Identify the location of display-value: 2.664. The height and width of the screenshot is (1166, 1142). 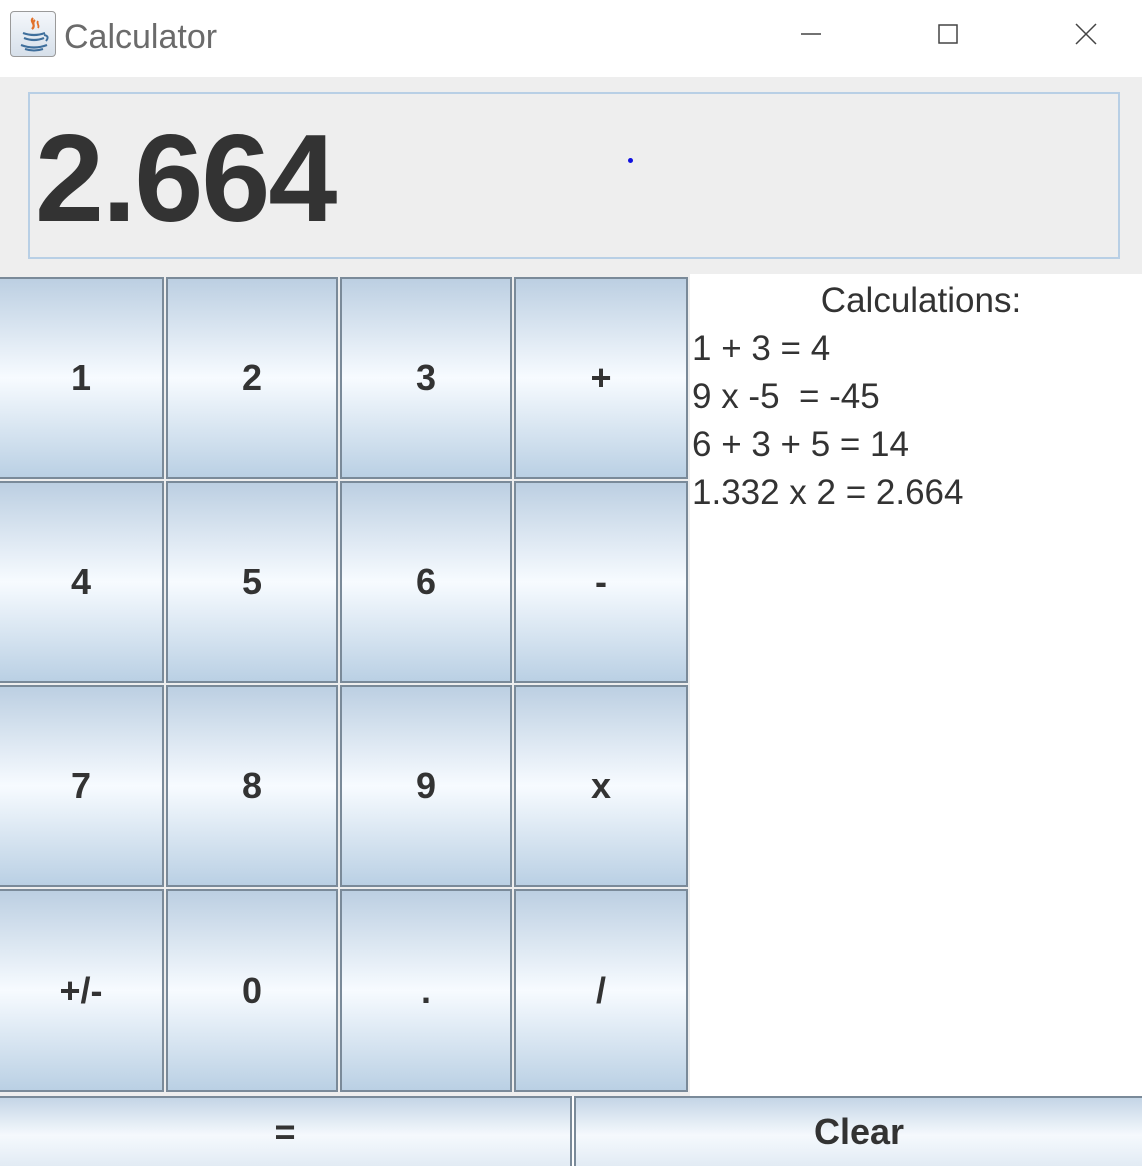
(186, 179).